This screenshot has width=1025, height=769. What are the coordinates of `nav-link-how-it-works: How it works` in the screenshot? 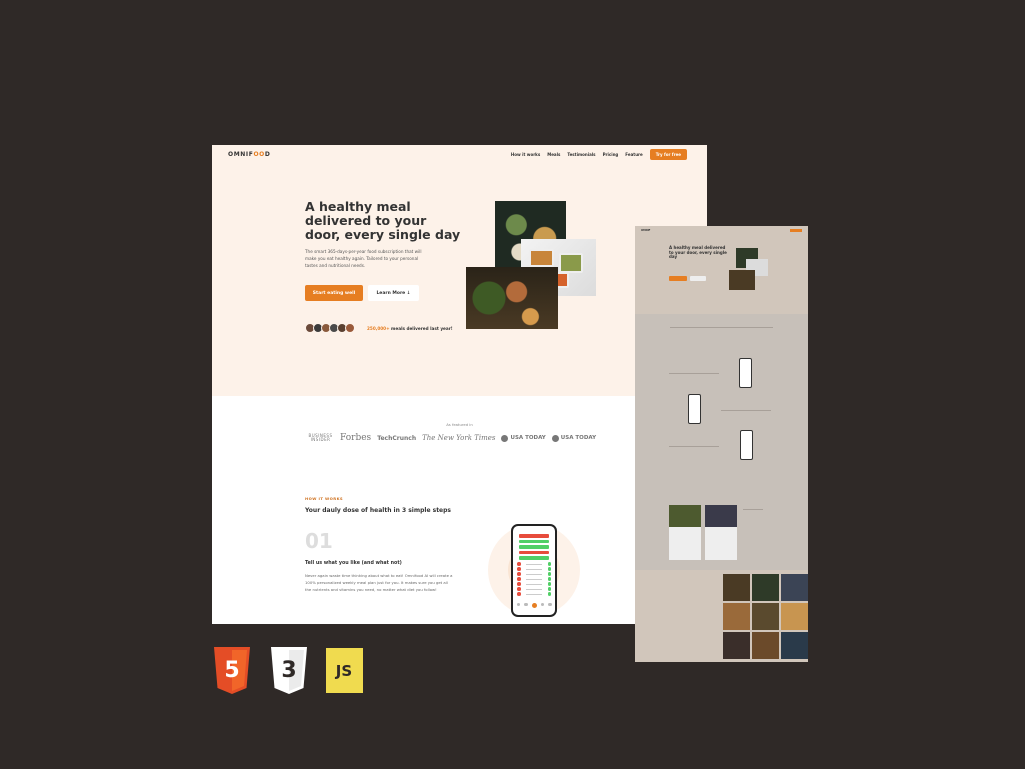 It's located at (525, 154).